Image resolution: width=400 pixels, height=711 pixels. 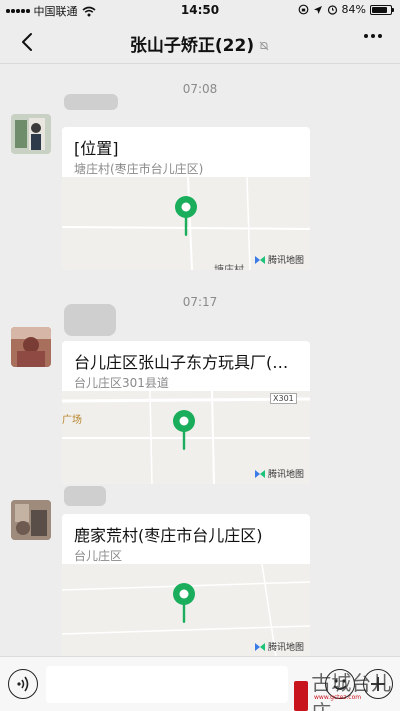 I want to click on chat-input-bar: 古城台儿庄 www.gctez.com, so click(x=200, y=683).